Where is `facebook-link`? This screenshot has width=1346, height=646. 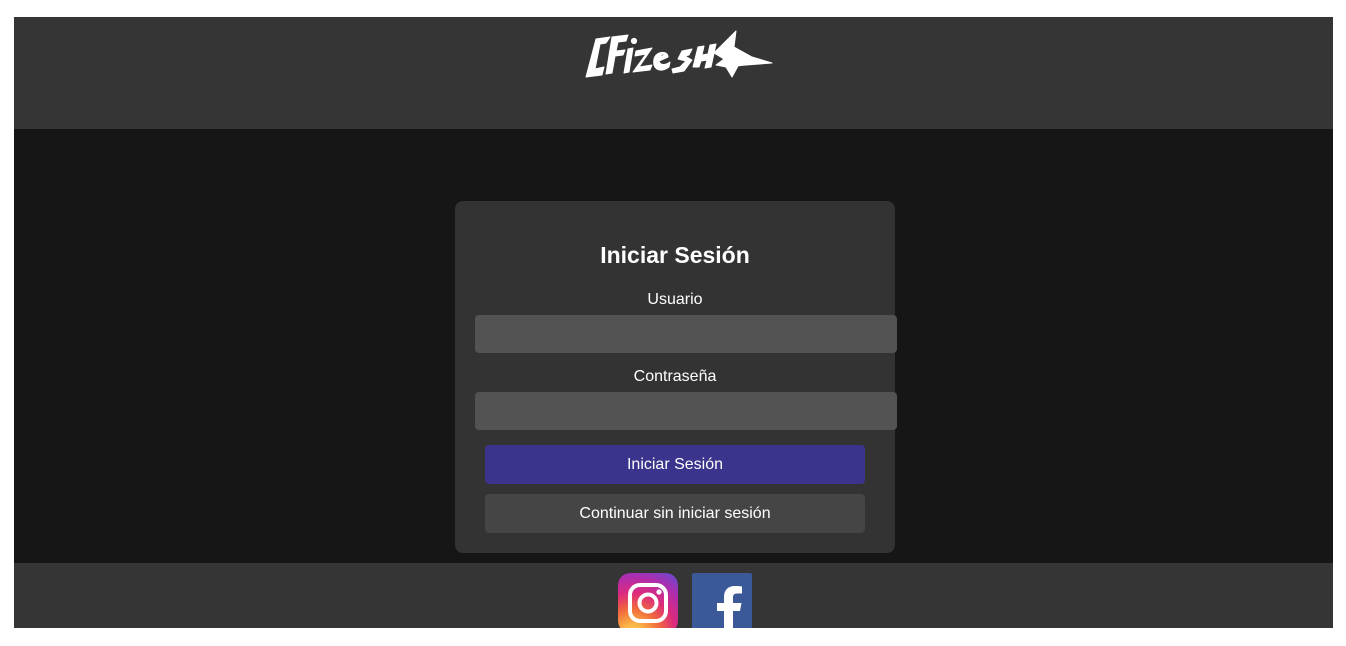 facebook-link is located at coordinates (722, 600).